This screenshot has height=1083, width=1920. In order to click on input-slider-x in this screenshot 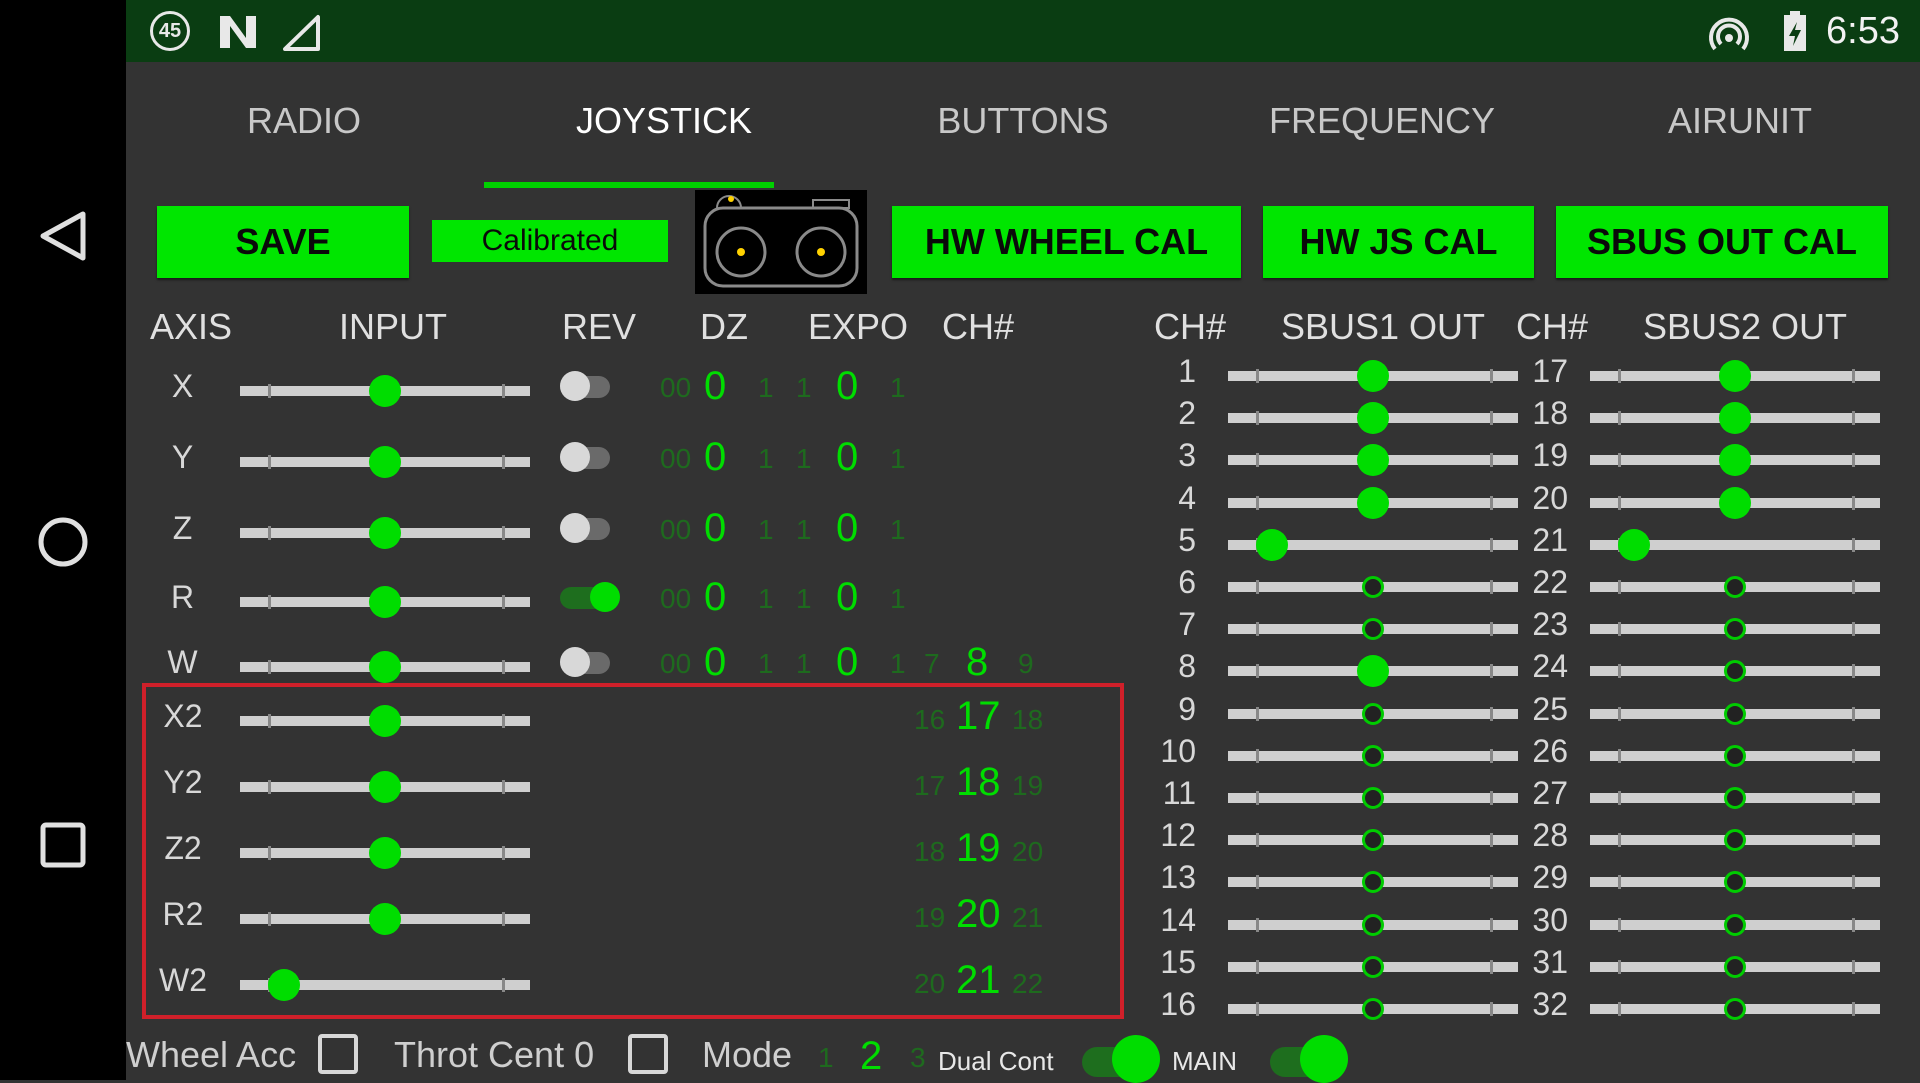, I will do `click(385, 391)`.